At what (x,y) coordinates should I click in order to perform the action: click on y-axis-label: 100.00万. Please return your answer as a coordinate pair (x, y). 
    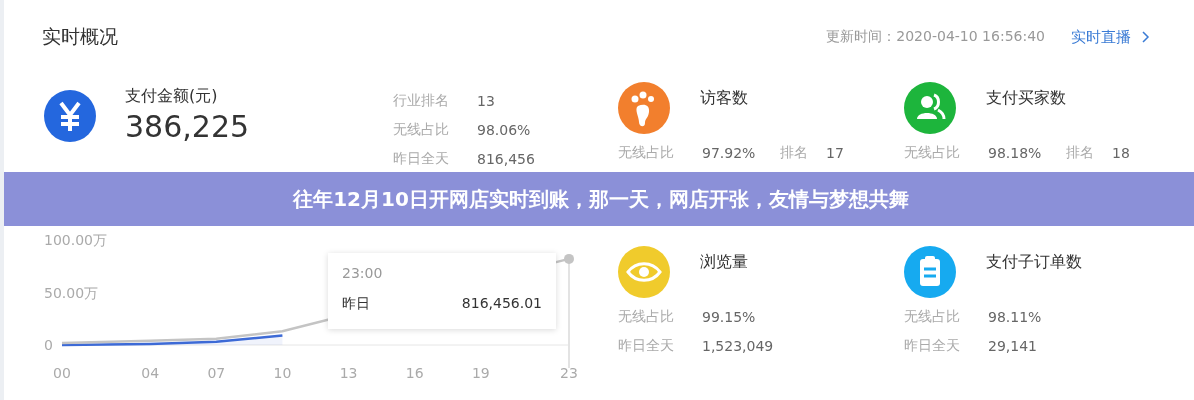
    Looking at the image, I should click on (75, 240).